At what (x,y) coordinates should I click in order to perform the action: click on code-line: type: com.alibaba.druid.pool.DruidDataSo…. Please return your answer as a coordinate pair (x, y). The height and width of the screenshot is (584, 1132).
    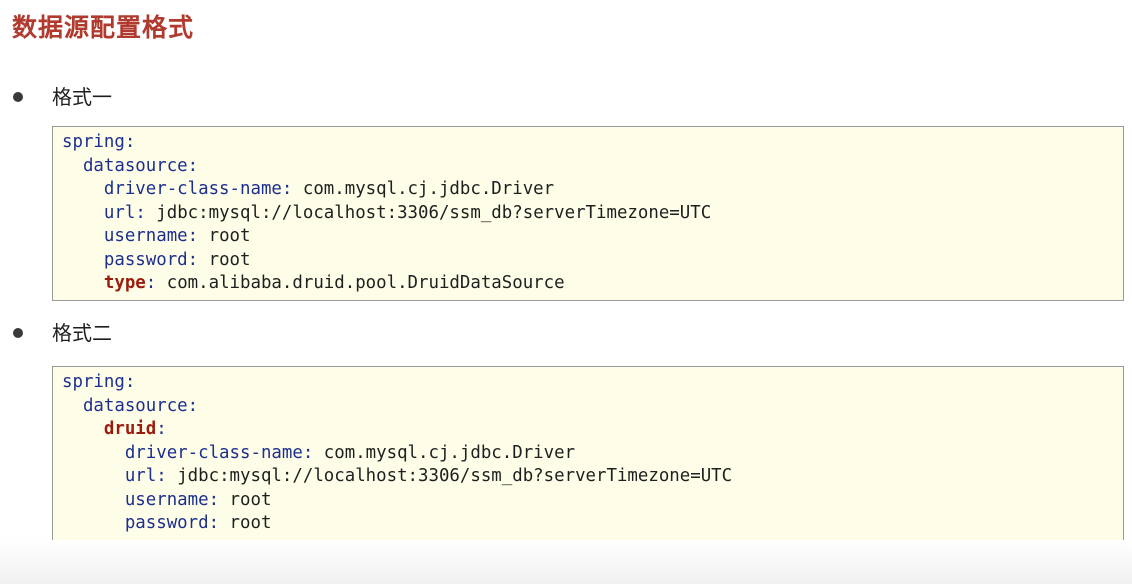
    Looking at the image, I should click on (592, 284).